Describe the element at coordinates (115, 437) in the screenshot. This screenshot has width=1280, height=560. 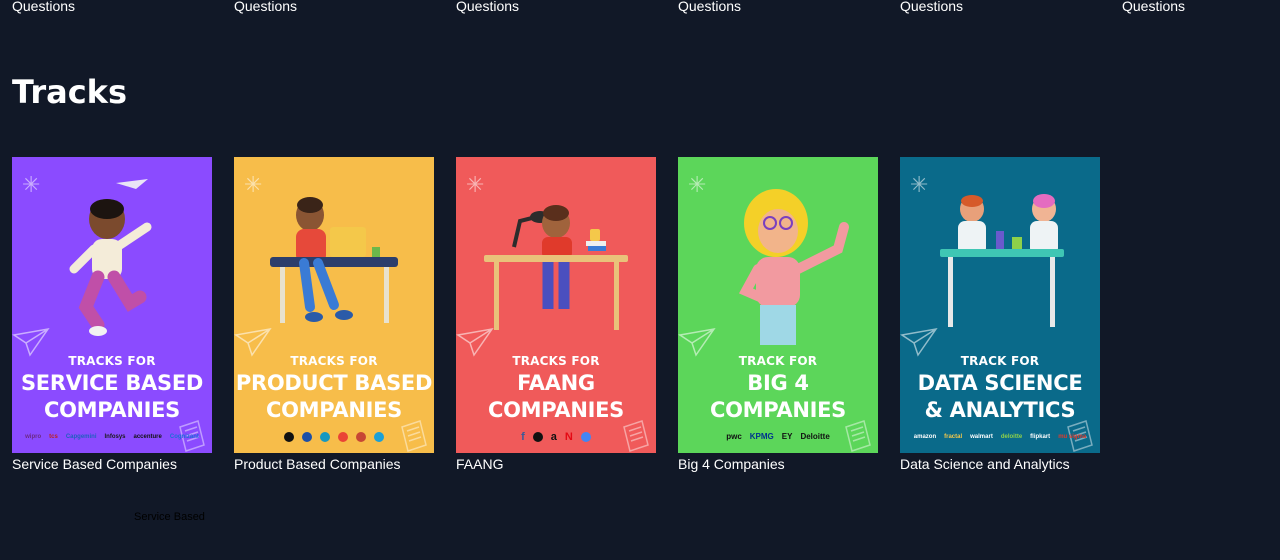
I see `logo-infosys: Infosys` at that location.